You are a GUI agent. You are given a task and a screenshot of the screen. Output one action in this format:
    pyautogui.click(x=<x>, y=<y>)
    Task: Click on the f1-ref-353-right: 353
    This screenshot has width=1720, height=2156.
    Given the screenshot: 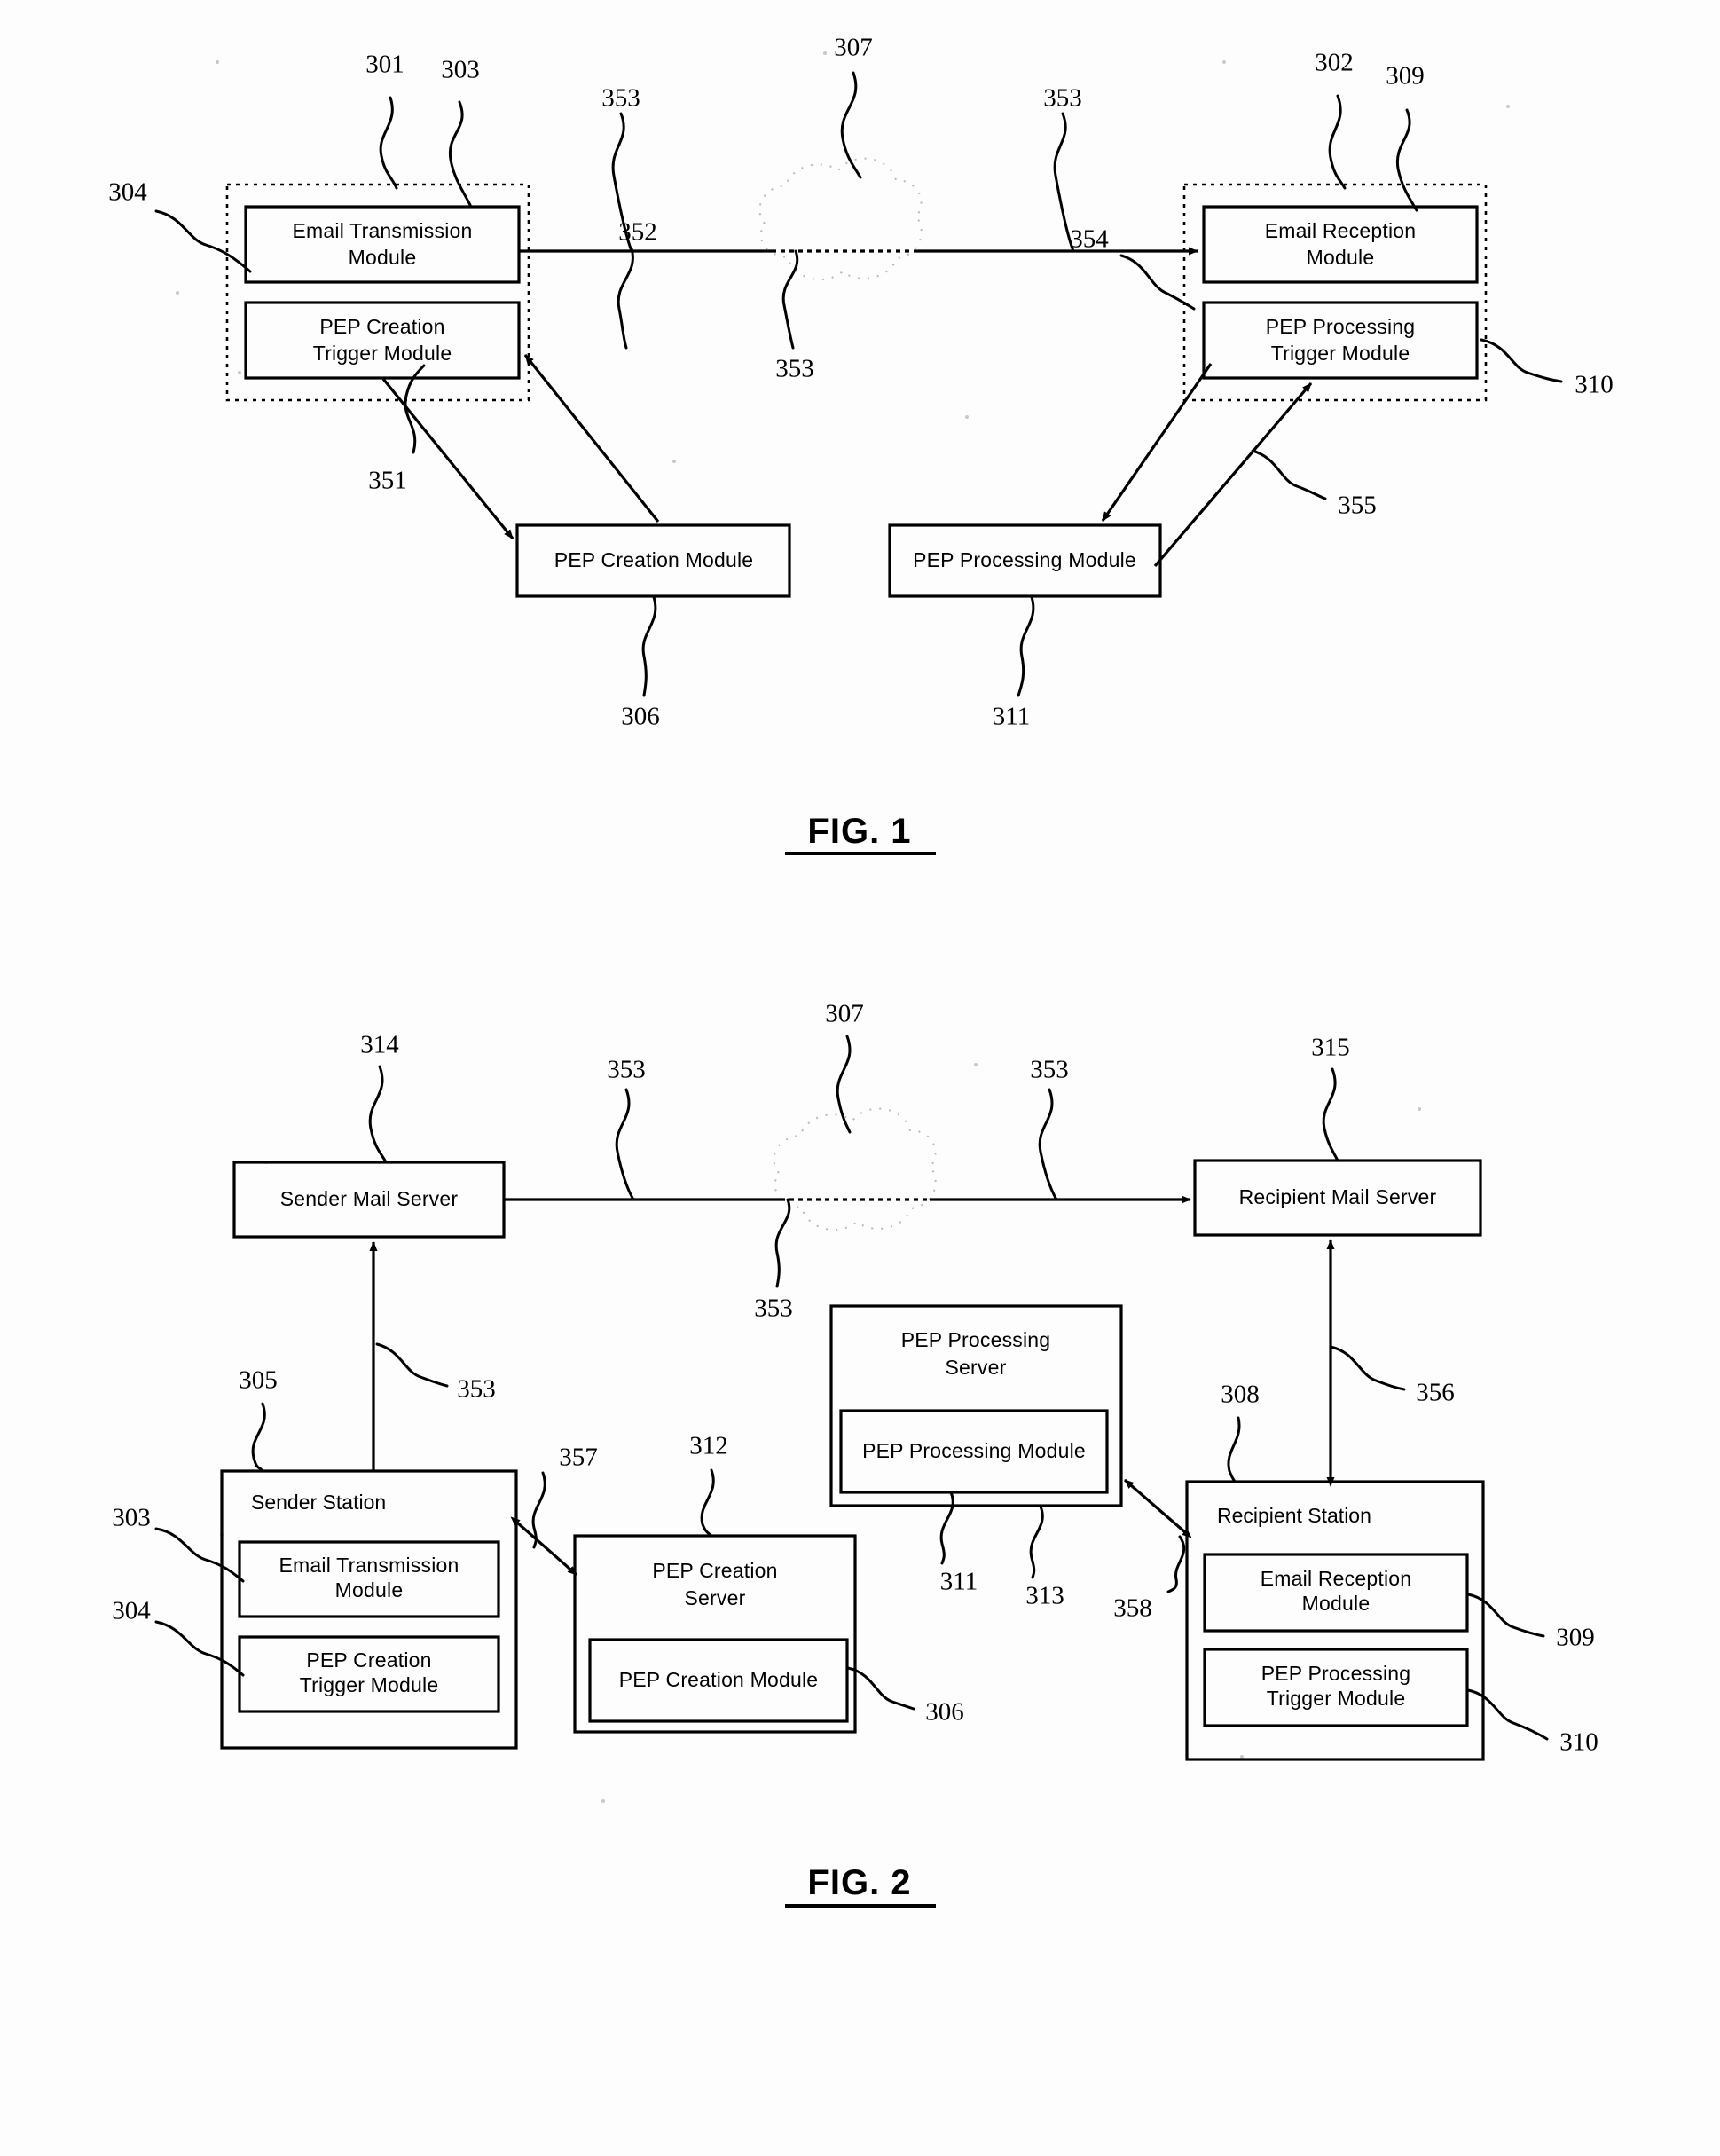 What is the action you would take?
    pyautogui.click(x=1062, y=99)
    